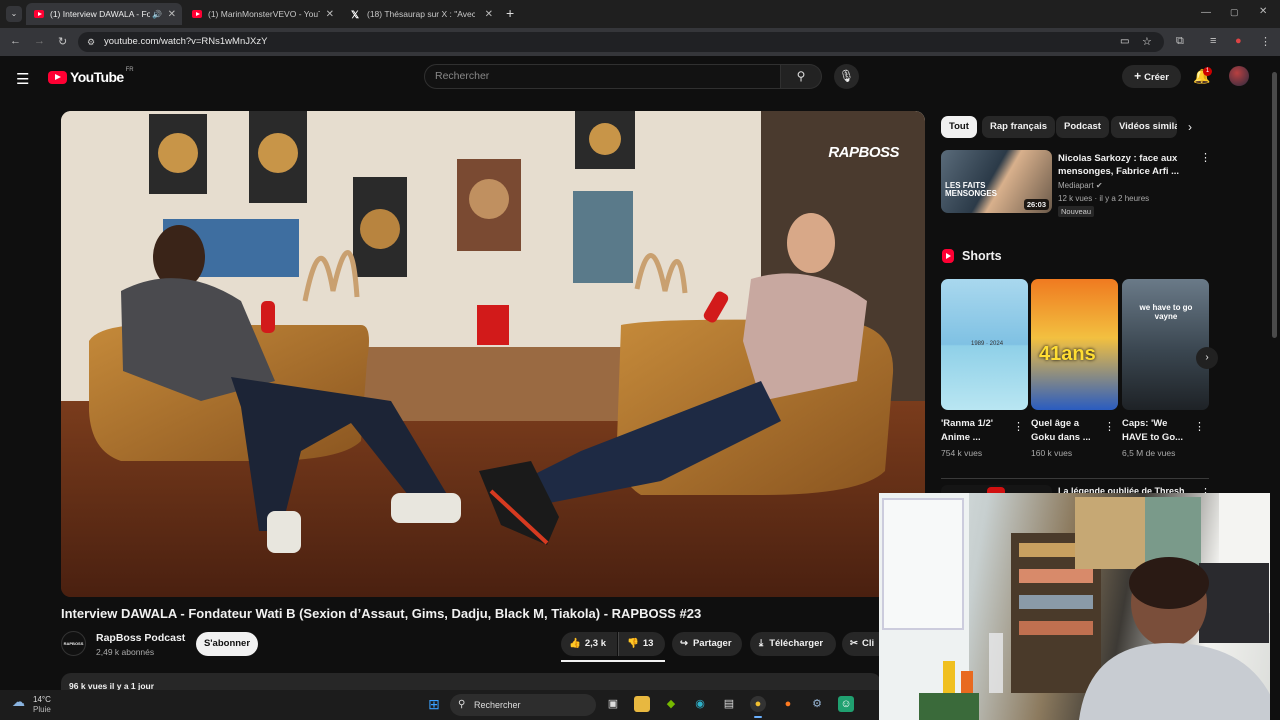 The height and width of the screenshot is (720, 1280). Describe the element at coordinates (1079, 606) in the screenshot. I see `webcam-overlay` at that location.